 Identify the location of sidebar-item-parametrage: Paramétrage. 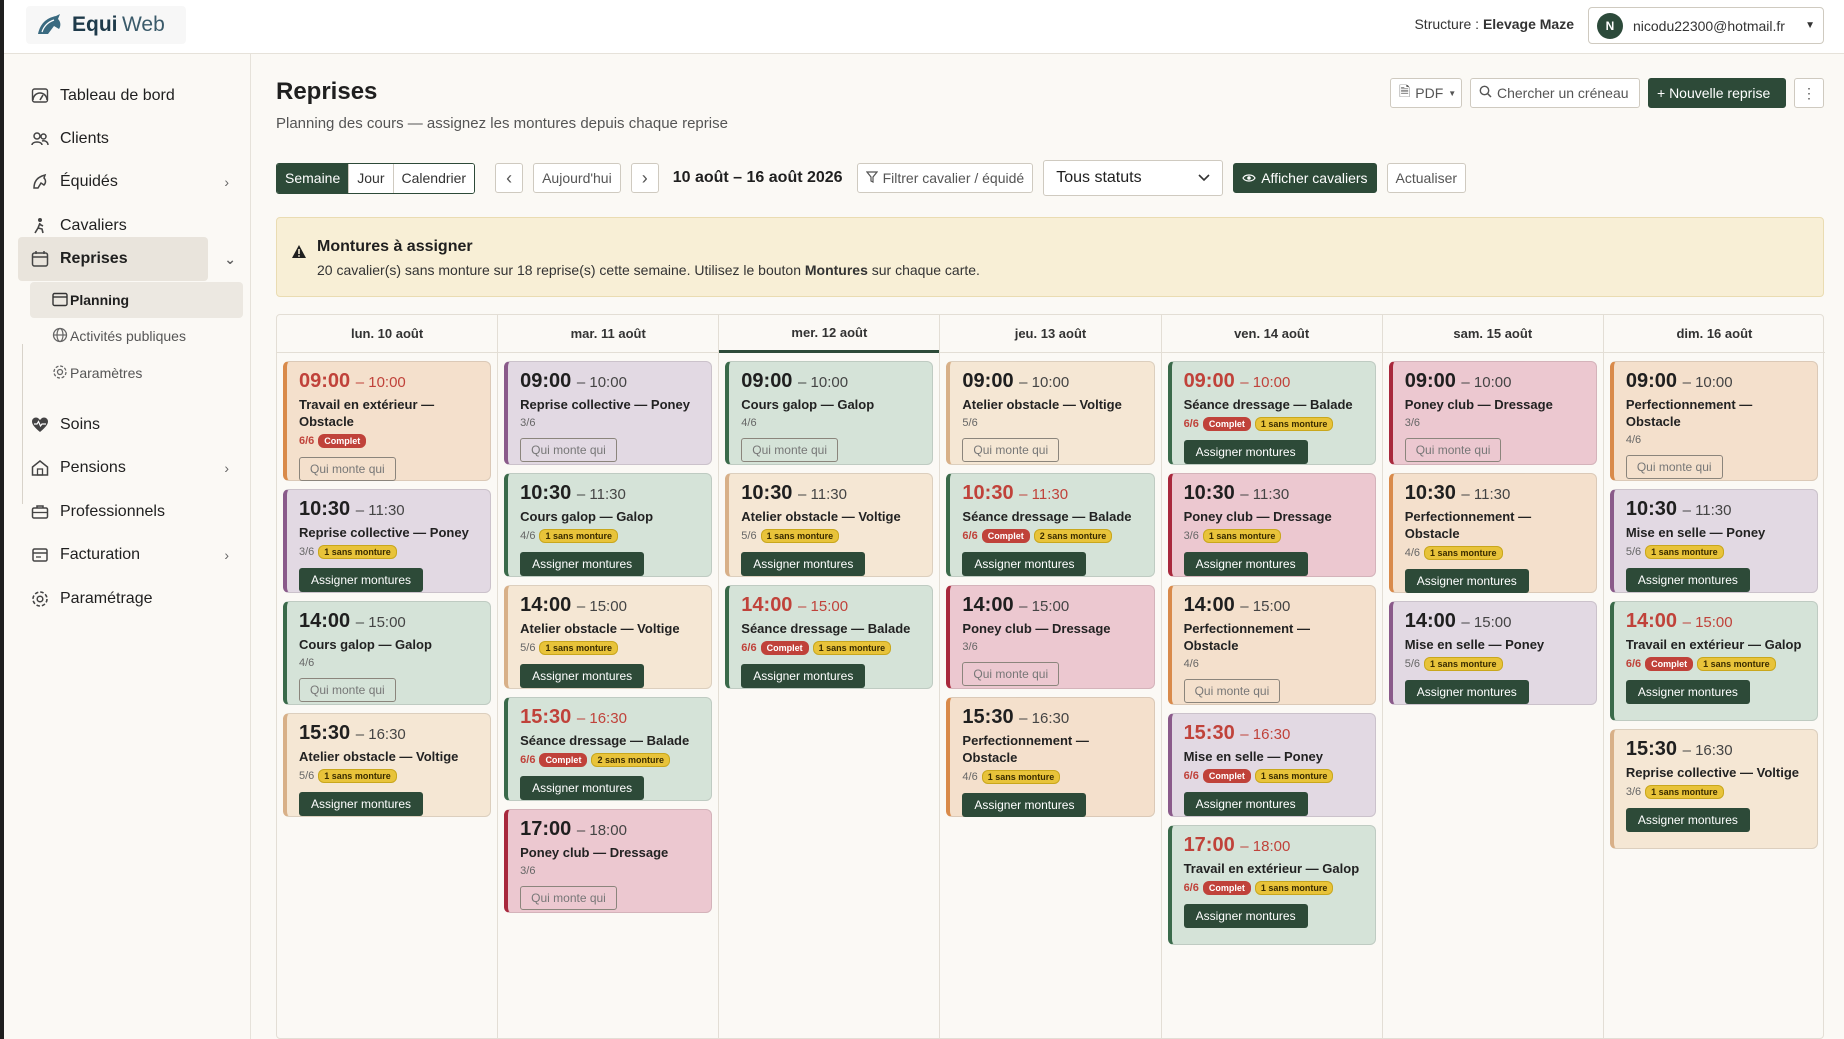
(130, 599).